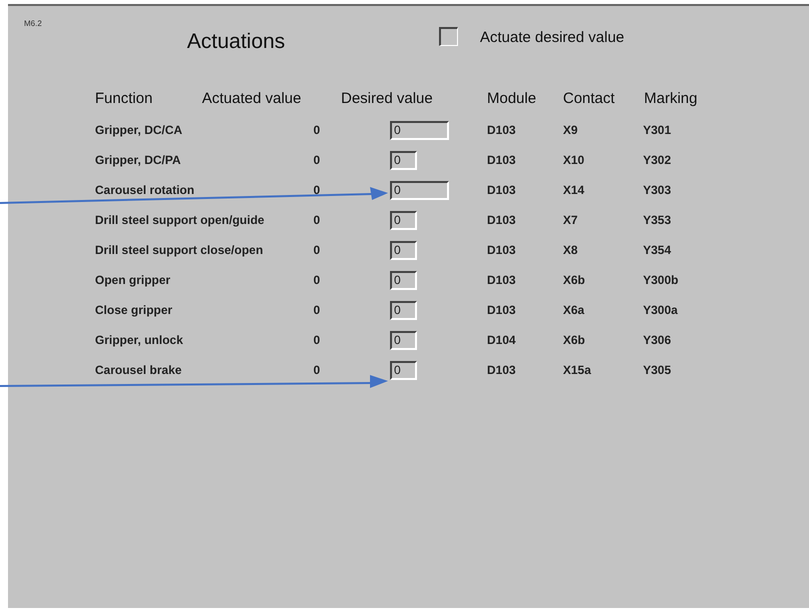 Image resolution: width=809 pixels, height=612 pixels. What do you see at coordinates (33, 24) in the screenshot?
I see `screen-id: M6.2` at bounding box center [33, 24].